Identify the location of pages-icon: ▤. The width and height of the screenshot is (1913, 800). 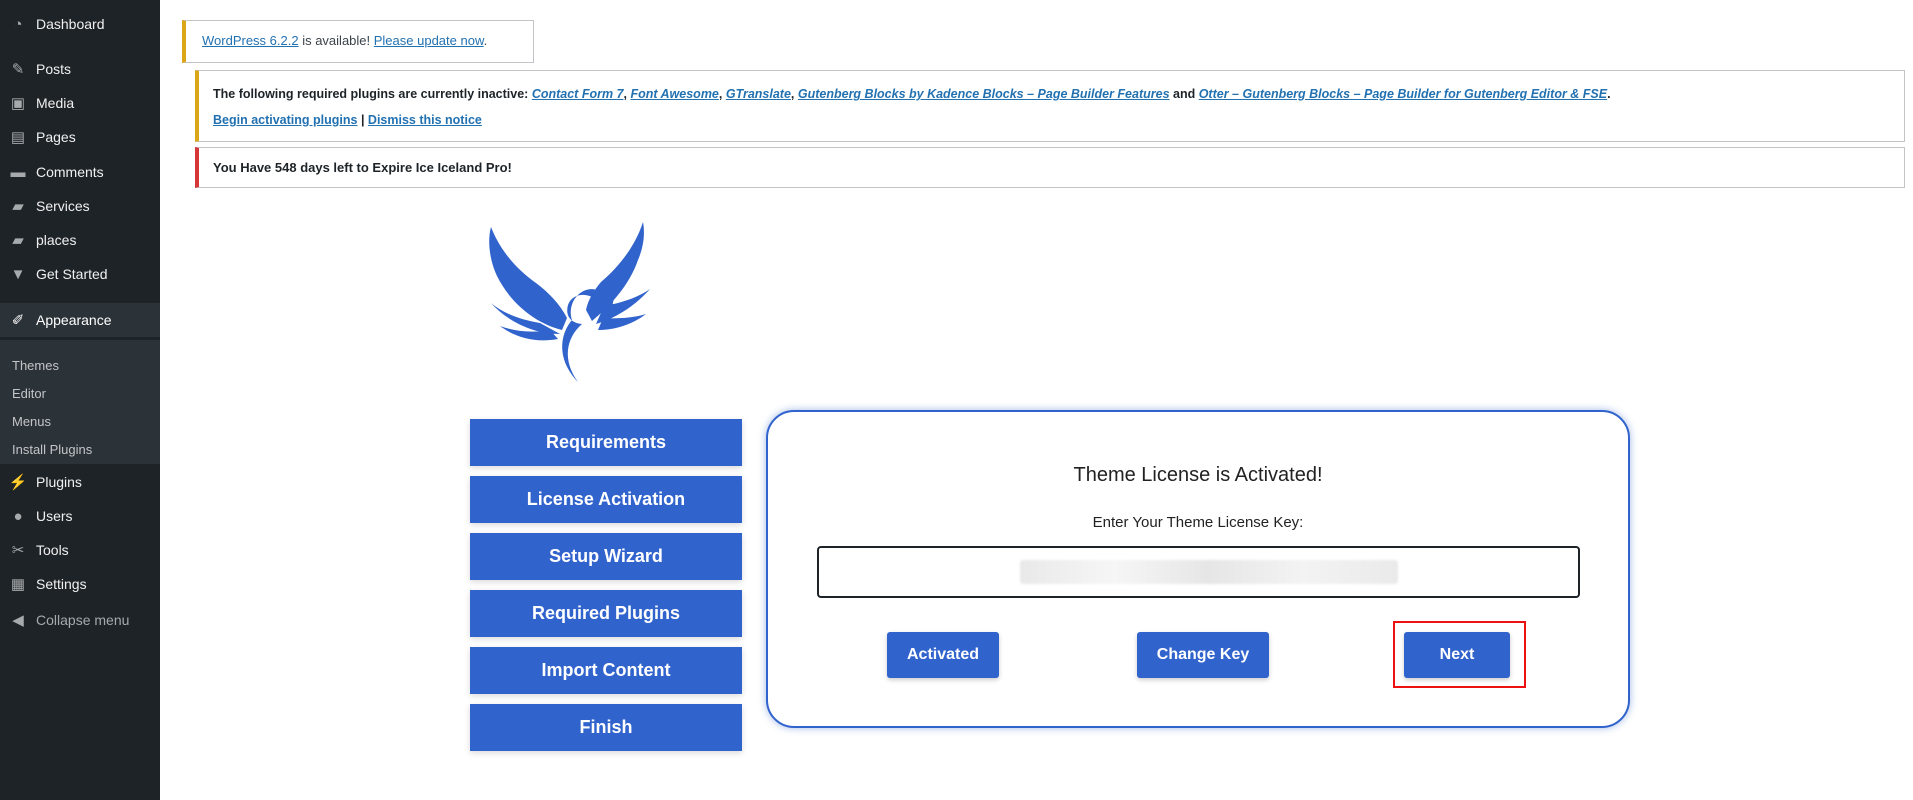
(18, 137).